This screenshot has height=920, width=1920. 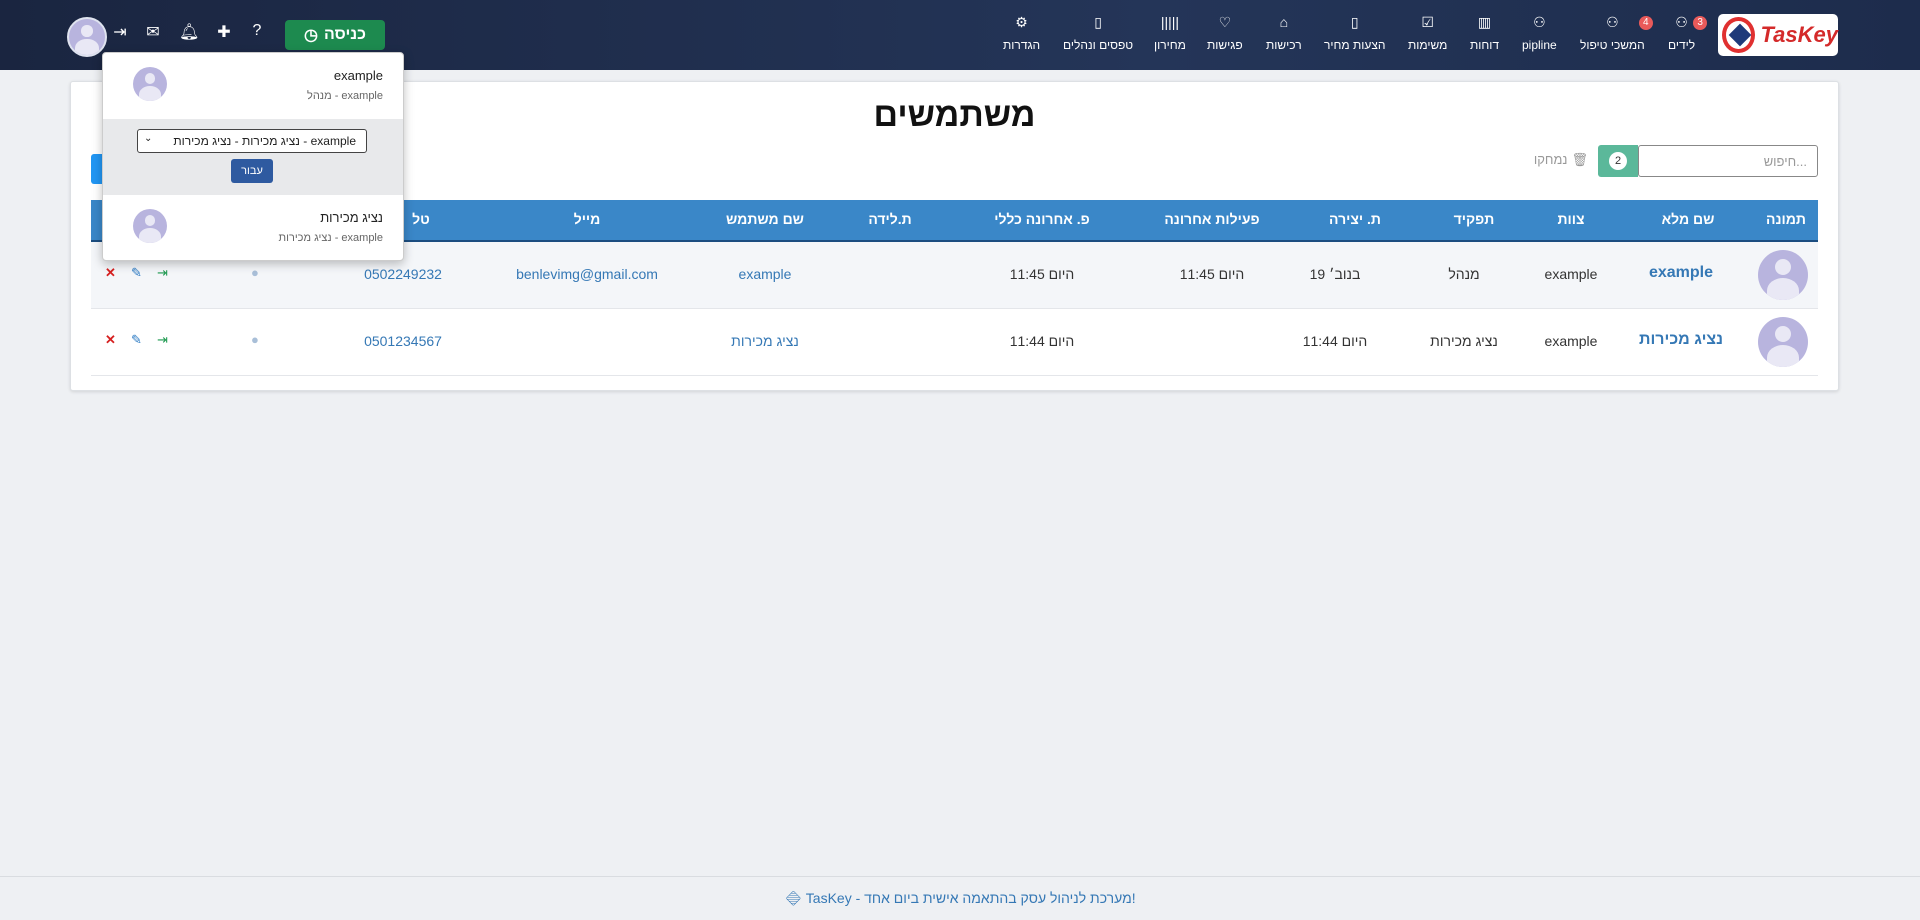 What do you see at coordinates (345, 34) in the screenshot?
I see `enter-label: כניסה` at bounding box center [345, 34].